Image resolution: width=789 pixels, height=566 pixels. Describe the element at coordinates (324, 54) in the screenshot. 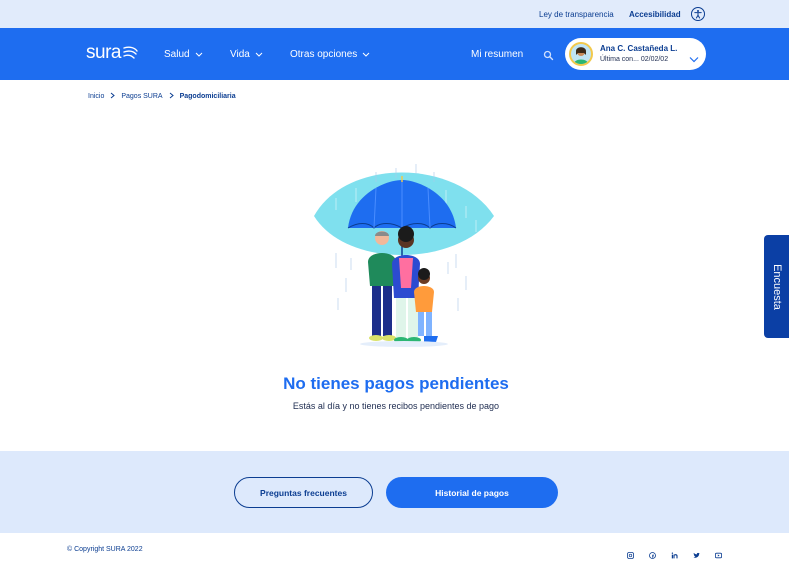

I see `nav-item-label: Otras opciones` at that location.